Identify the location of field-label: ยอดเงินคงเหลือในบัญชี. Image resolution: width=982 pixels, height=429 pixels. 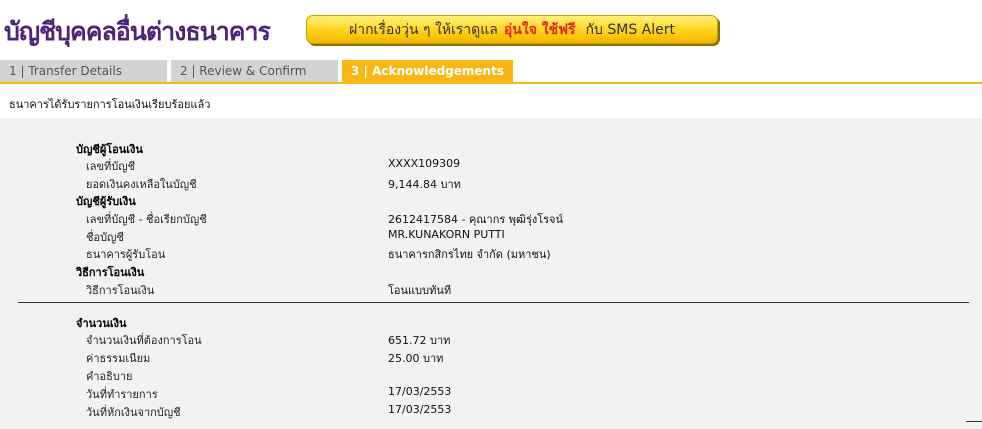
(141, 184).